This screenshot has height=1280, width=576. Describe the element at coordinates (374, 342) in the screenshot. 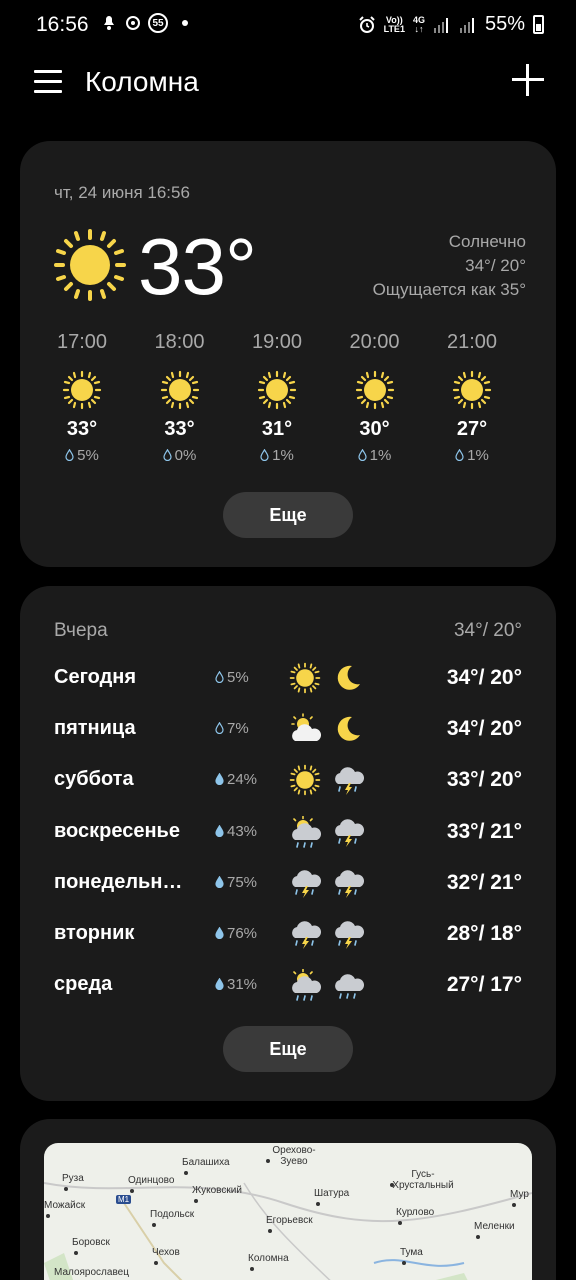

I see `hour-time: 20:00` at that location.